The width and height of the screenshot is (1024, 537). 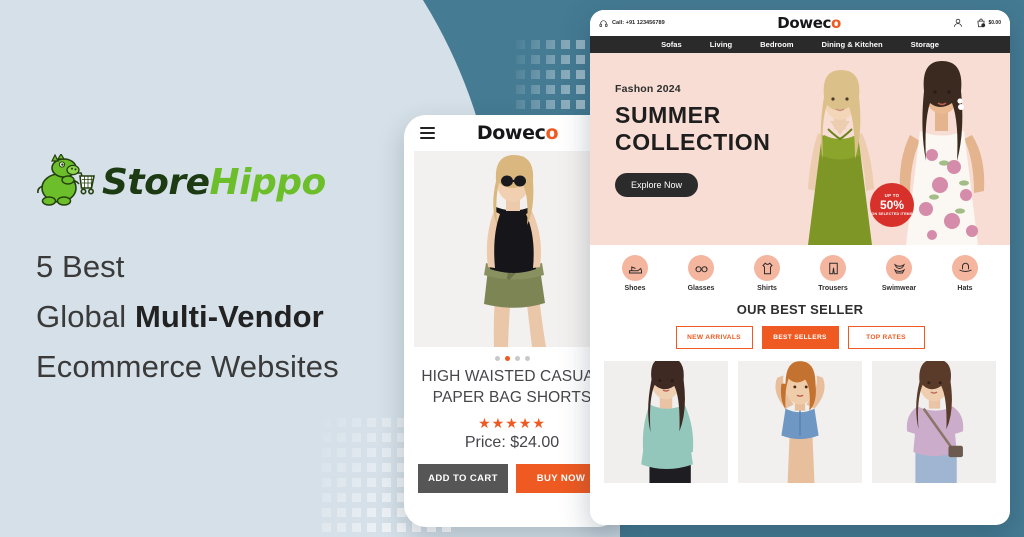 What do you see at coordinates (701, 268) in the screenshot?
I see `glasses-icon` at bounding box center [701, 268].